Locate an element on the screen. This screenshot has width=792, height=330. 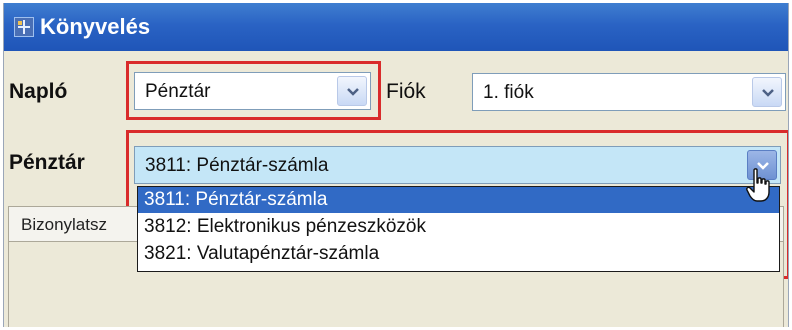
naplo-value: Pénztár is located at coordinates (178, 91).